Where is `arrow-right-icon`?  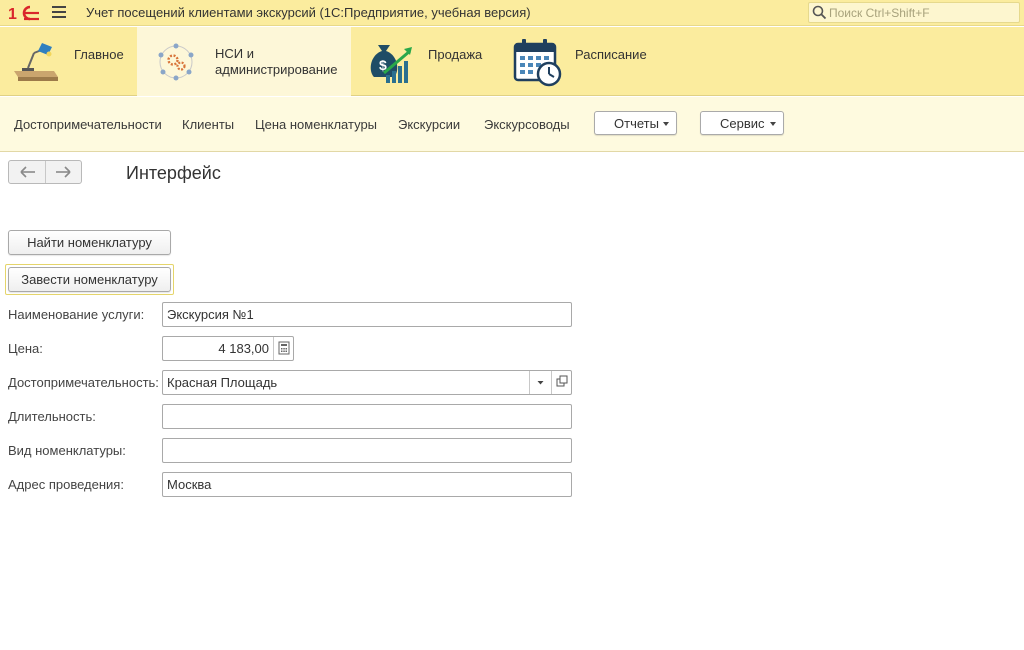 arrow-right-icon is located at coordinates (63, 172).